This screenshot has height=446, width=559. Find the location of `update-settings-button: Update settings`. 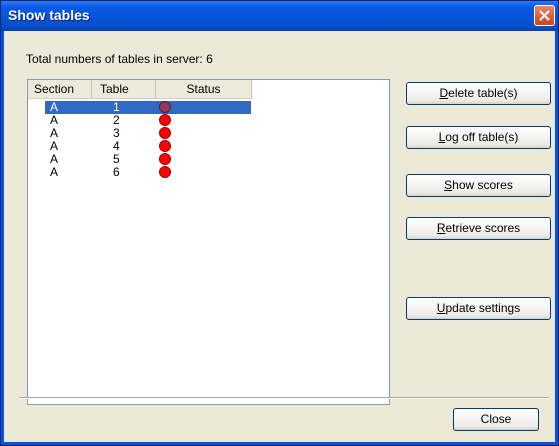

update-settings-button: Update settings is located at coordinates (478, 308).